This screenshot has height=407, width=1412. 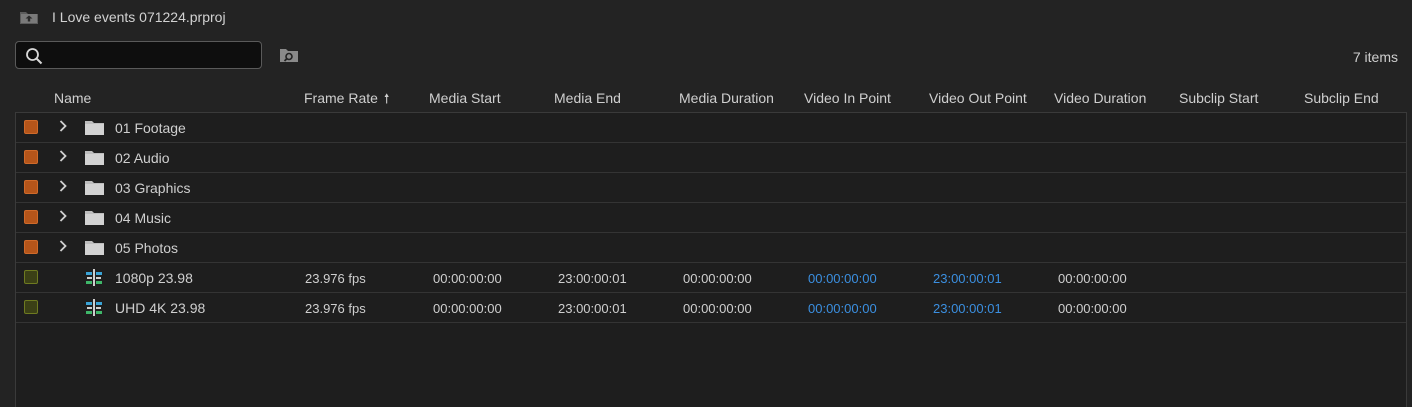 I want to click on column-header-frame-rate: Frame Rate 🠕, so click(x=347, y=101).